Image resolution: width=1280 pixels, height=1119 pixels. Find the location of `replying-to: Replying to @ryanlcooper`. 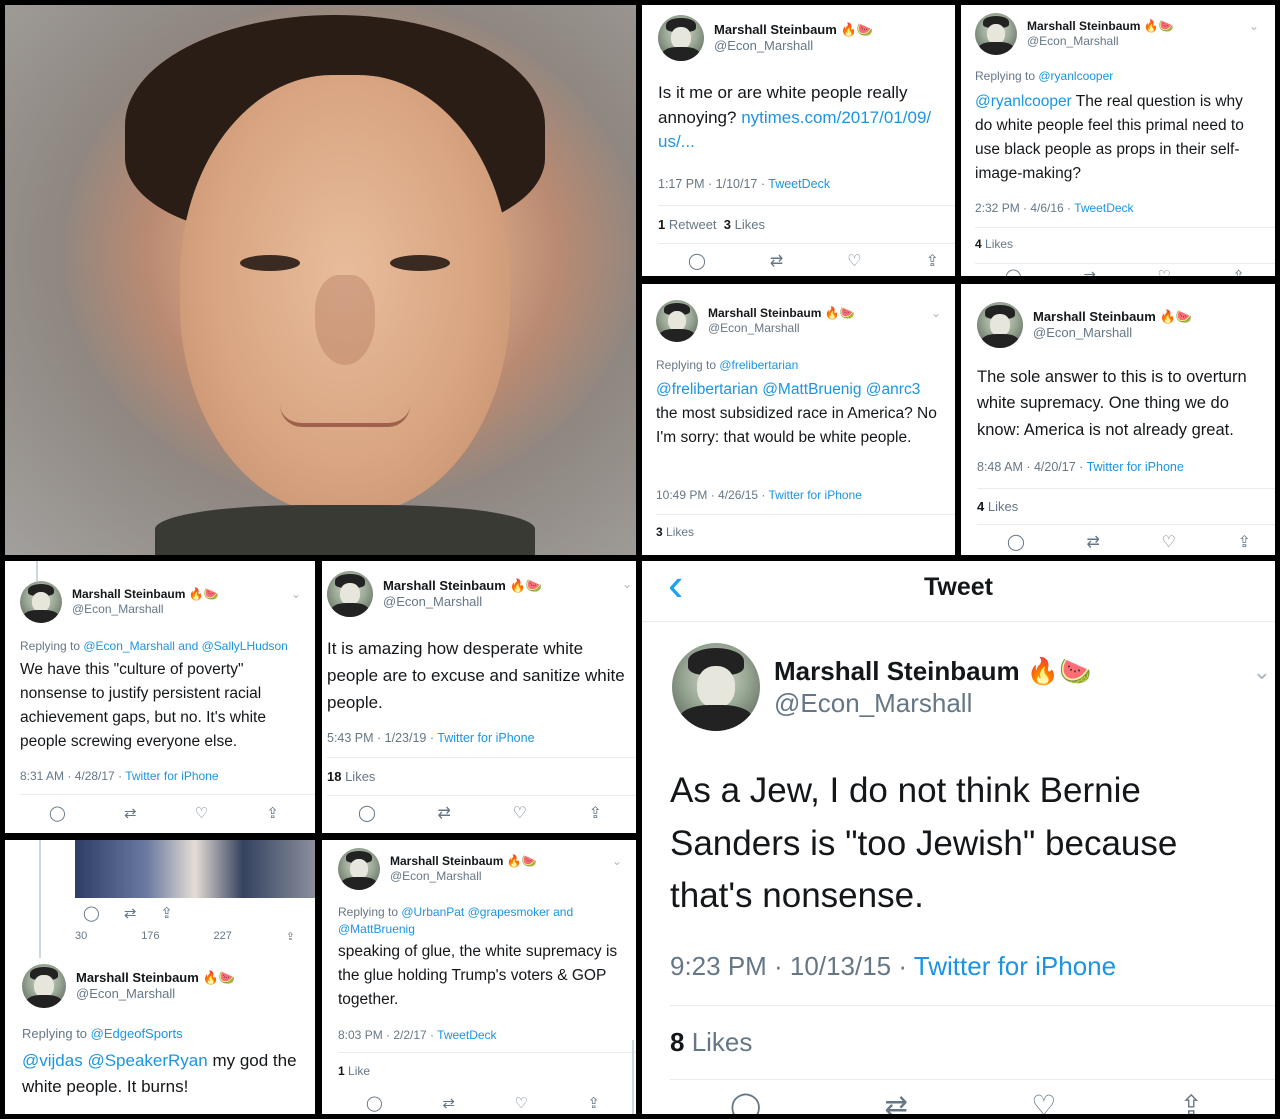

replying-to: Replying to @ryanlcooper is located at coordinates (1044, 76).